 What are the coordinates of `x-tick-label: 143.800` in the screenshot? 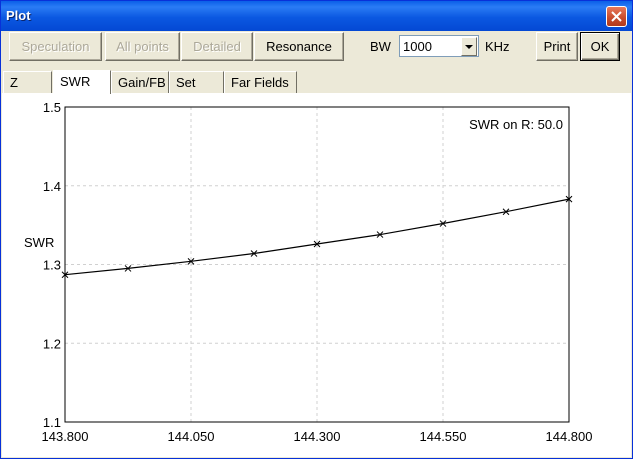 It's located at (65, 436).